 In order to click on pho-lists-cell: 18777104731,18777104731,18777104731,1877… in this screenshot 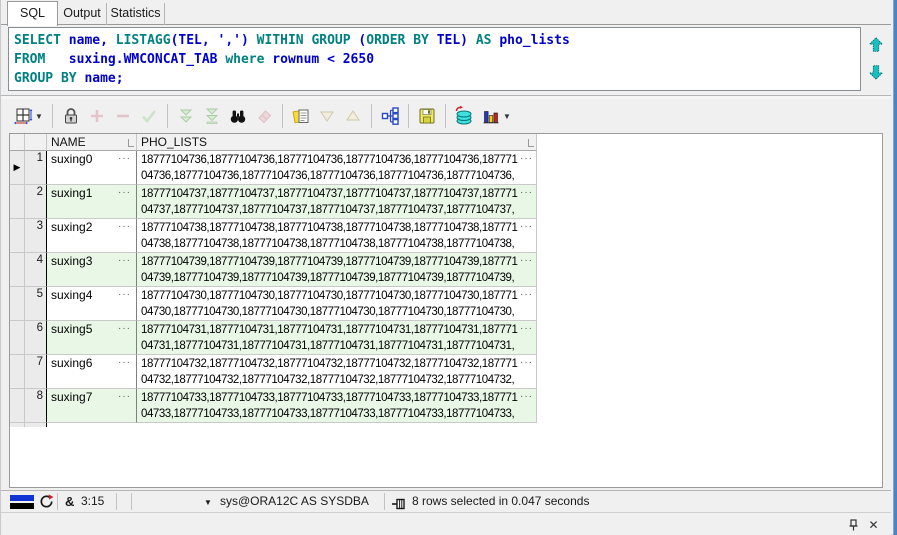, I will do `click(337, 338)`.